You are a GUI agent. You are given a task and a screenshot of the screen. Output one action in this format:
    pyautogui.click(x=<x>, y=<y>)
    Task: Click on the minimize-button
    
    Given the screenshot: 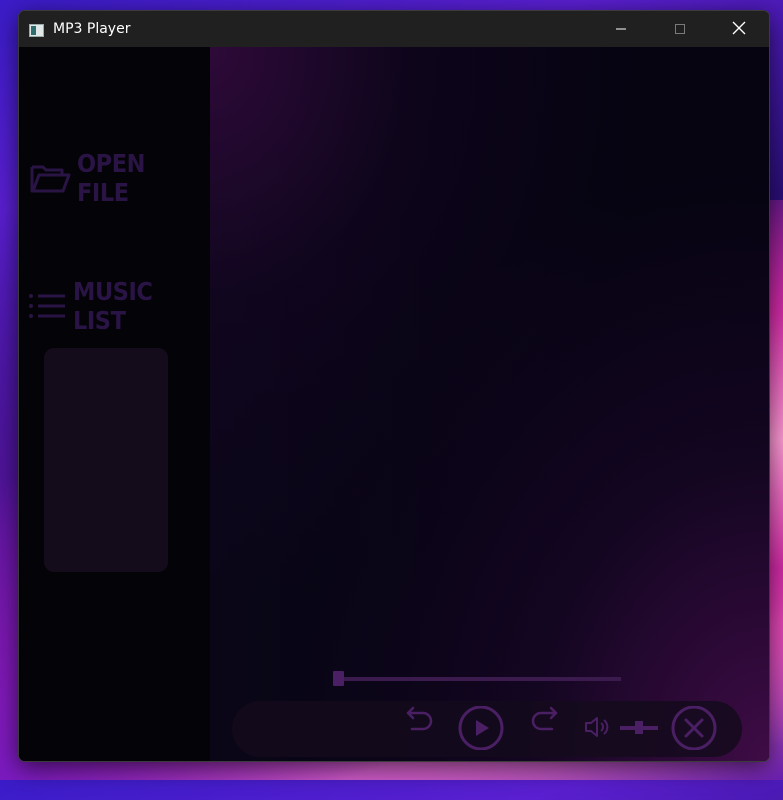 What is the action you would take?
    pyautogui.click(x=621, y=29)
    